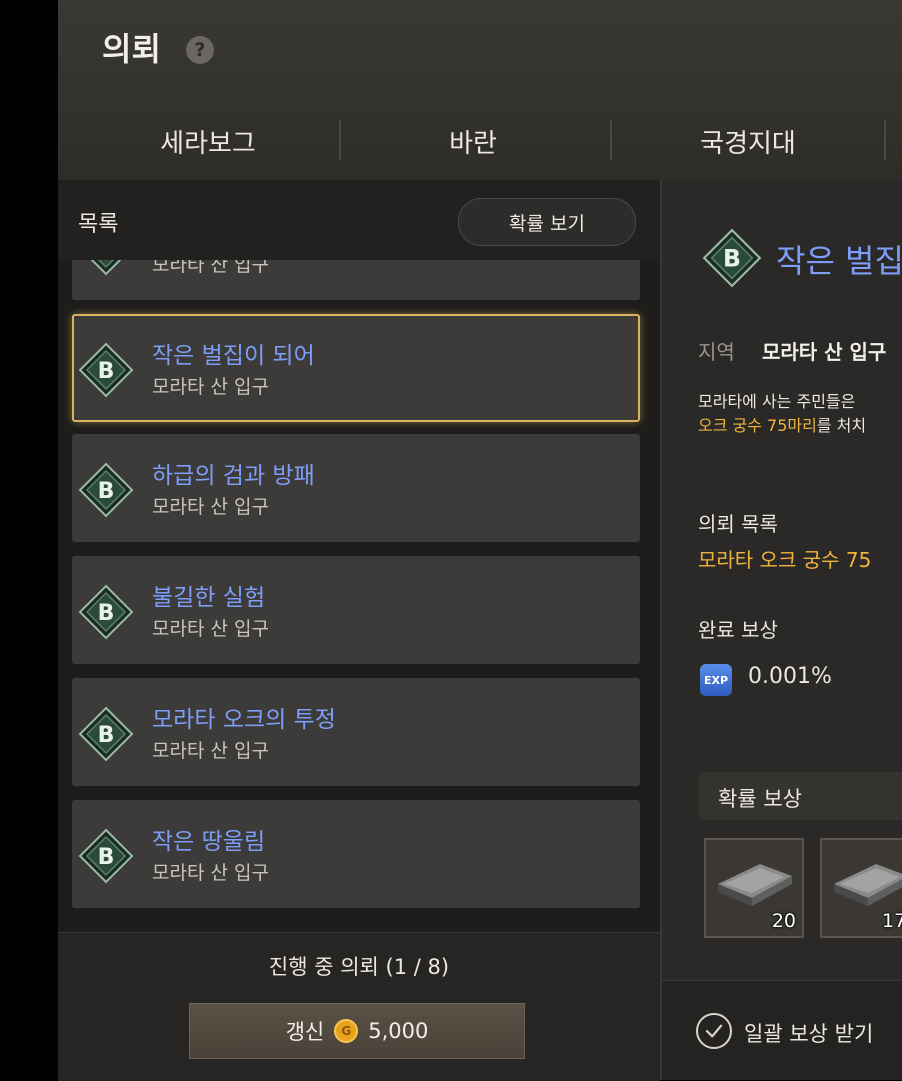 Image resolution: width=902 pixels, height=1081 pixels. Describe the element at coordinates (233, 476) in the screenshot. I see `quest-name: 하급의 검과 방패` at that location.